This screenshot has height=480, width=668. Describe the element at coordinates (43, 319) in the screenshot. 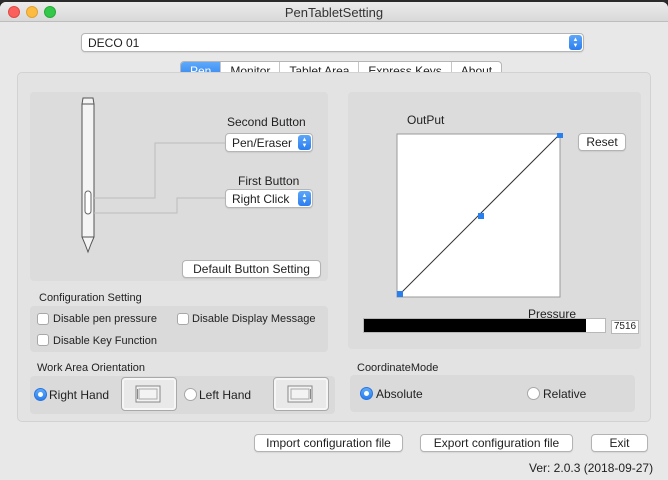

I see `disable-pen-pressure-checkbox` at that location.